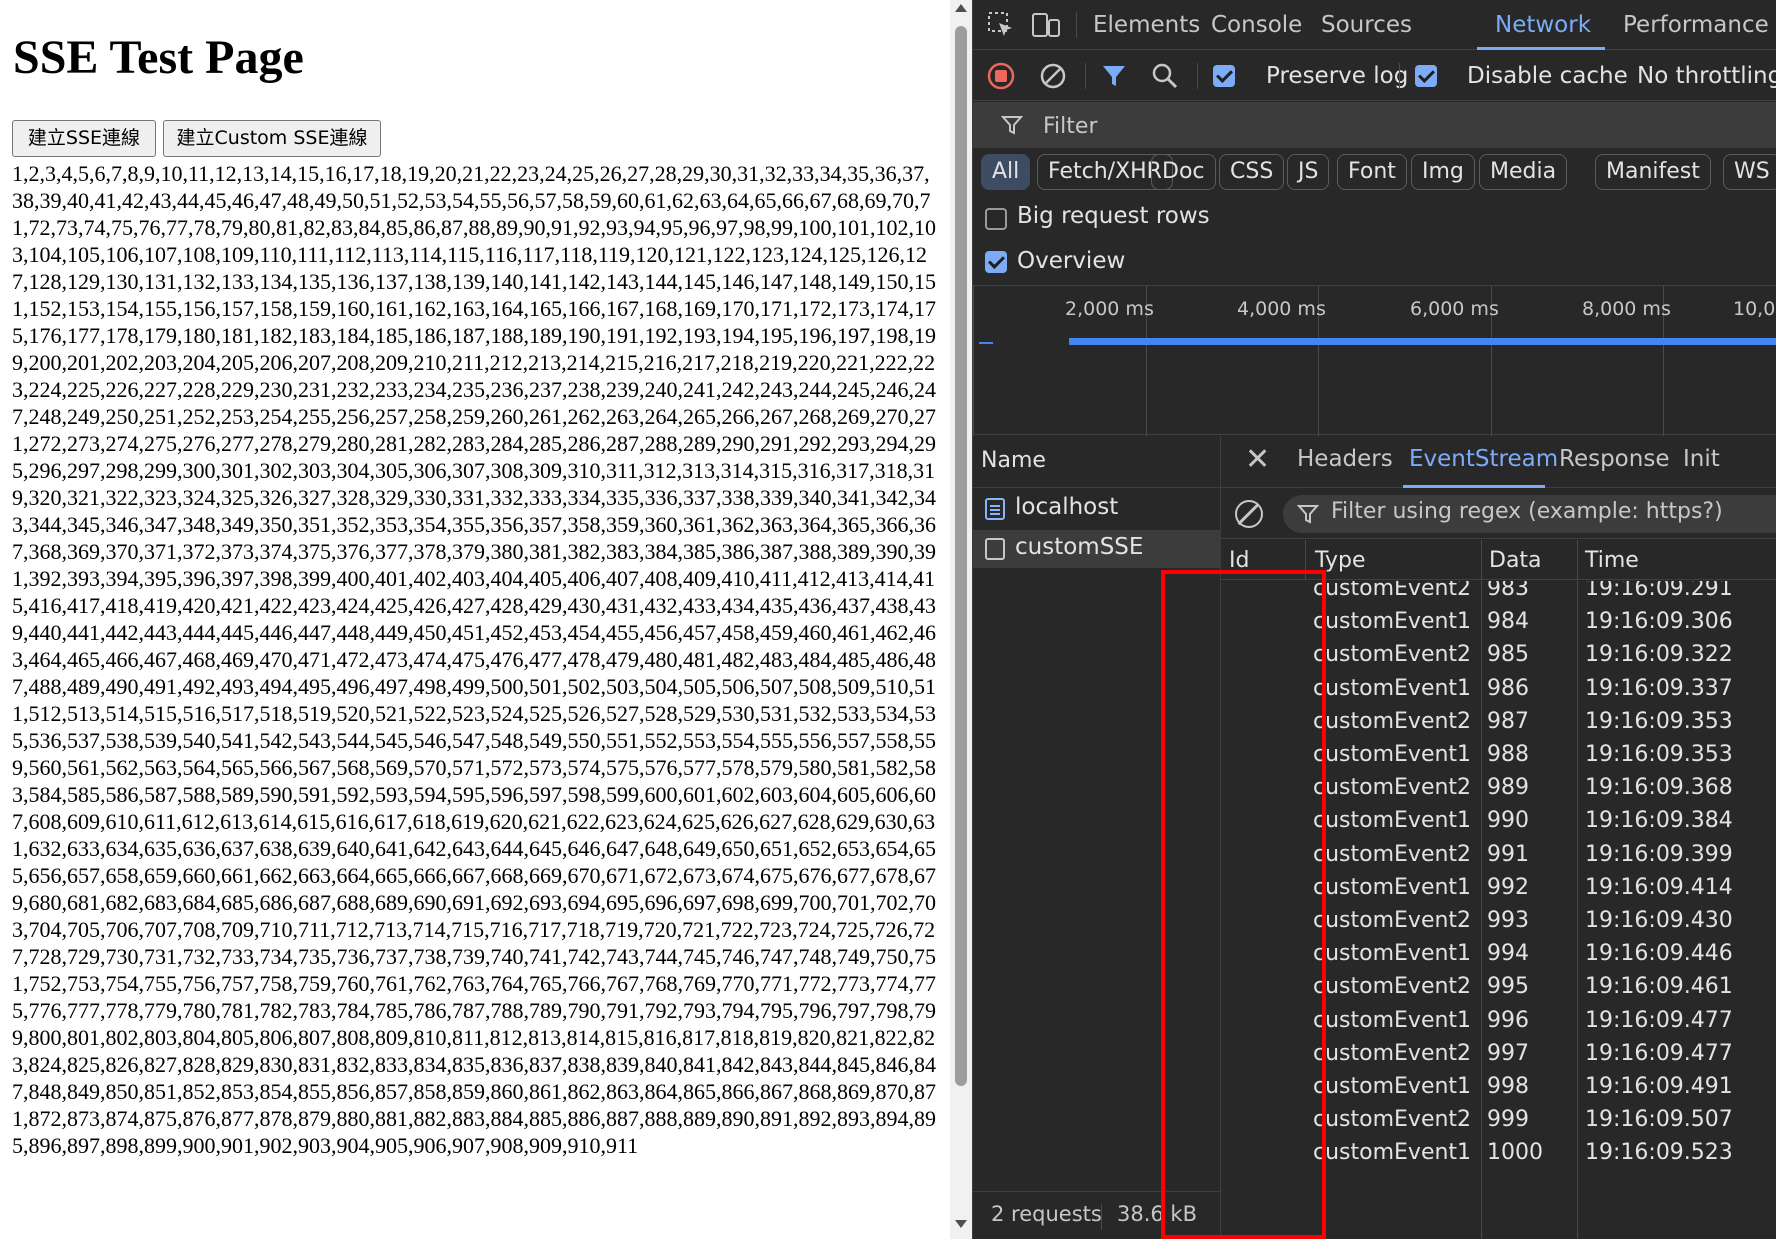  What do you see at coordinates (1626, 309) in the screenshot?
I see `overview-tick-label: 8,000 ms` at bounding box center [1626, 309].